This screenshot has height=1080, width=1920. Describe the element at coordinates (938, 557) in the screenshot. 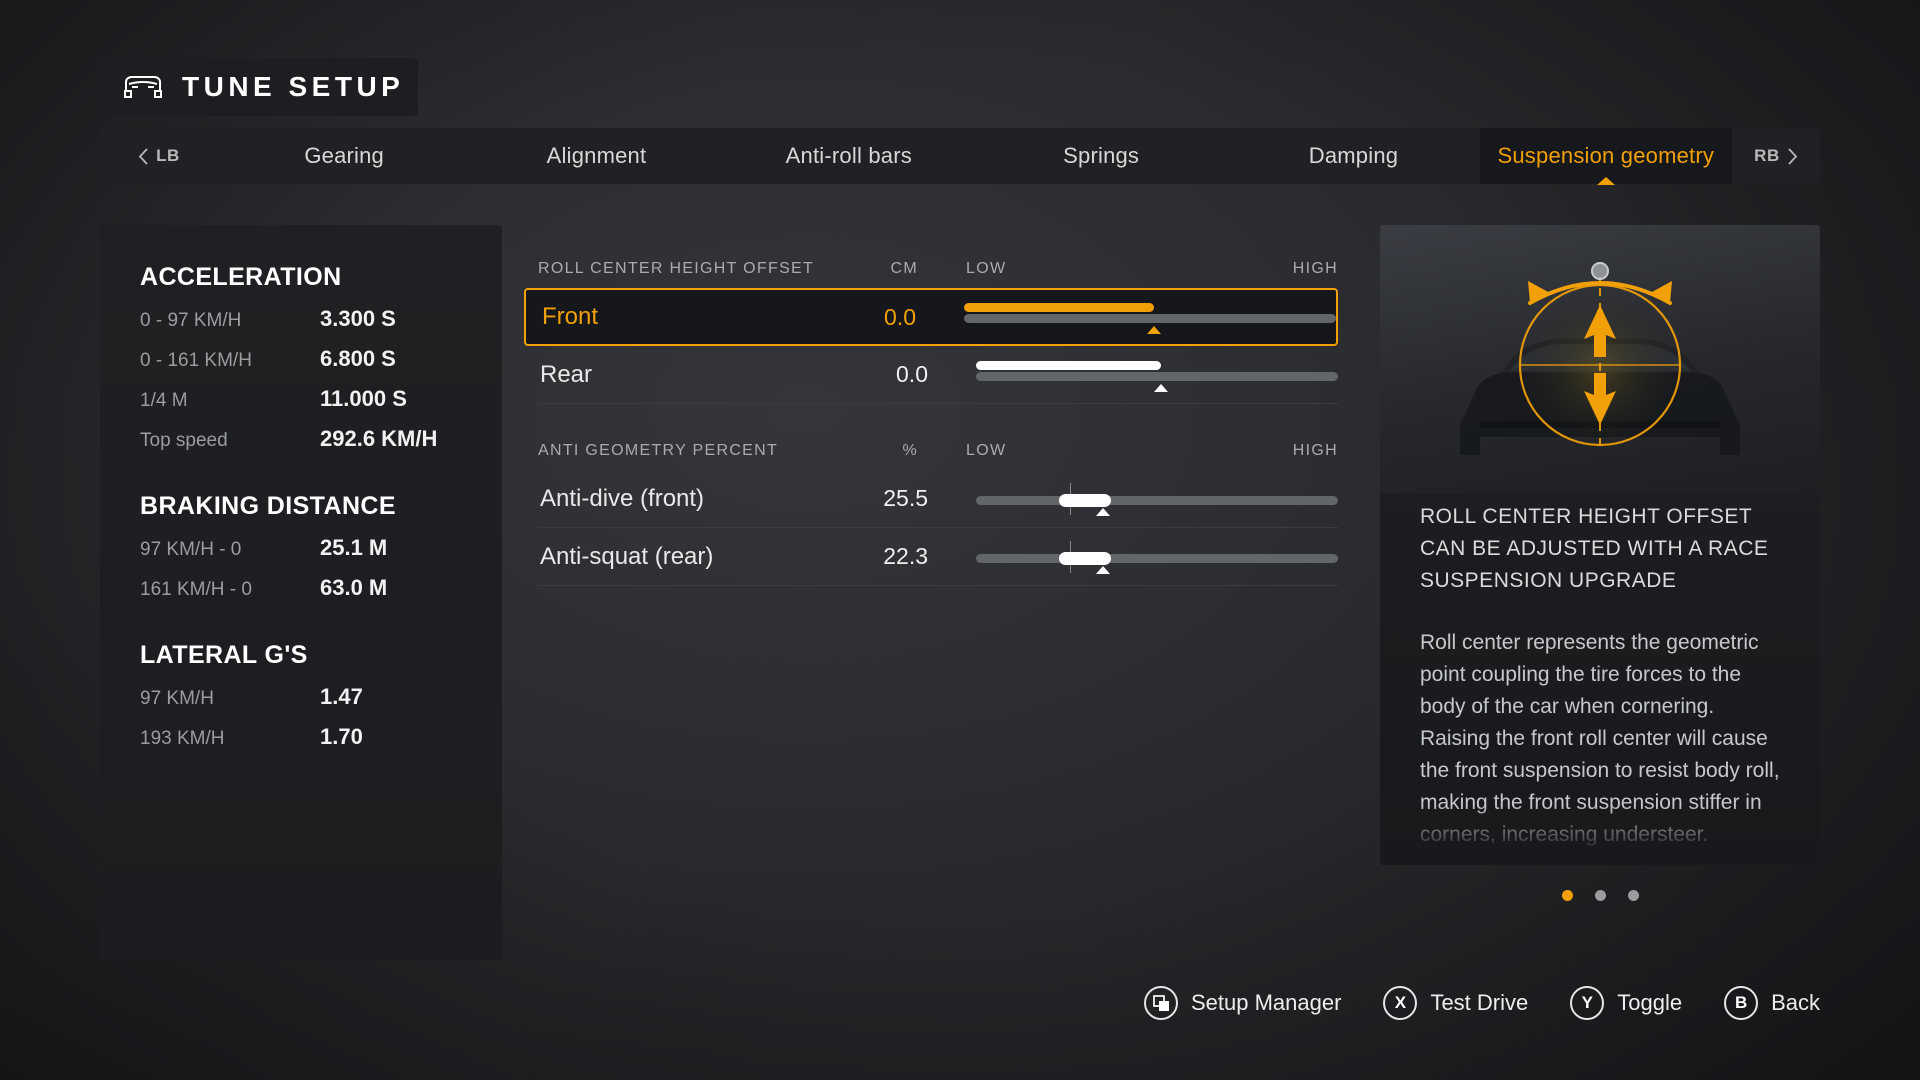

I see `setting-row-anti-squat: Anti-squat (rear) 22.3` at that location.